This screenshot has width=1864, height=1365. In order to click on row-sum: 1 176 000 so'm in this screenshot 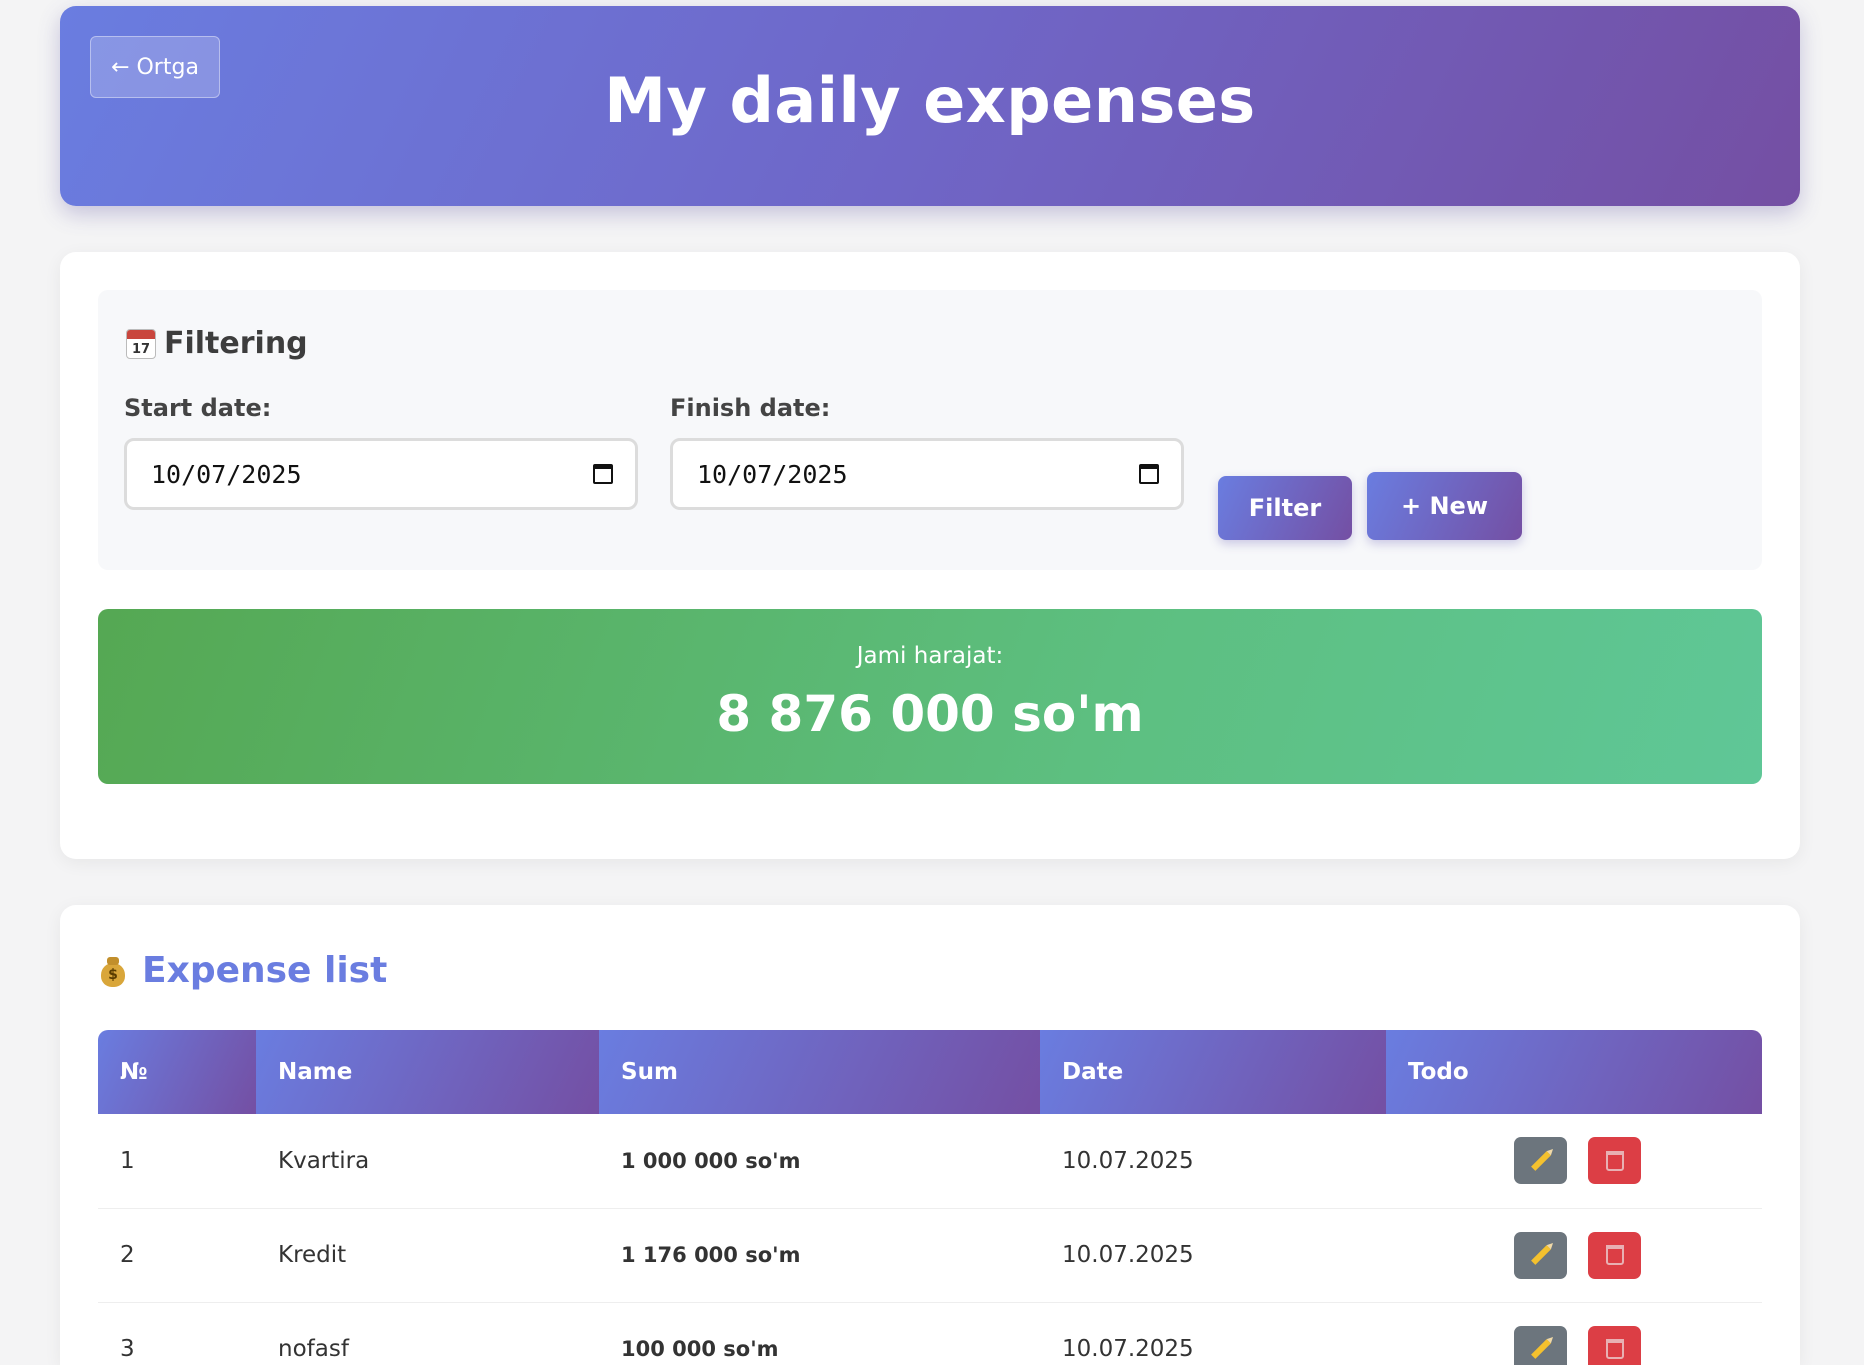, I will do `click(819, 1255)`.